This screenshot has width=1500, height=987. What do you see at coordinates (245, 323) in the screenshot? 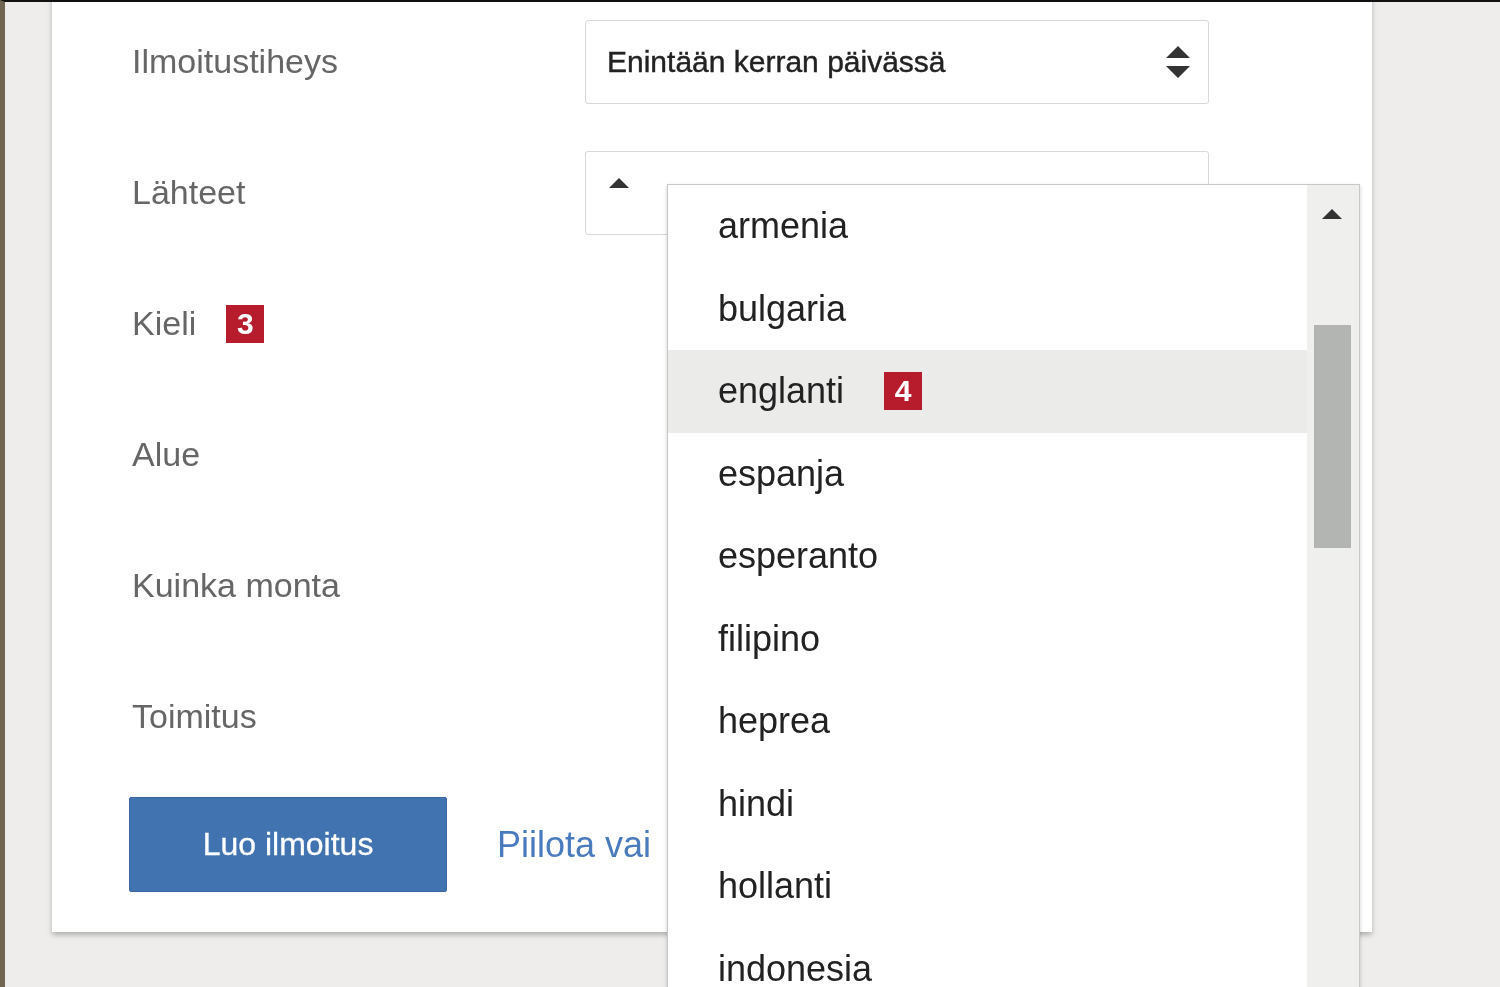
I see `number-badge: 3` at bounding box center [245, 323].